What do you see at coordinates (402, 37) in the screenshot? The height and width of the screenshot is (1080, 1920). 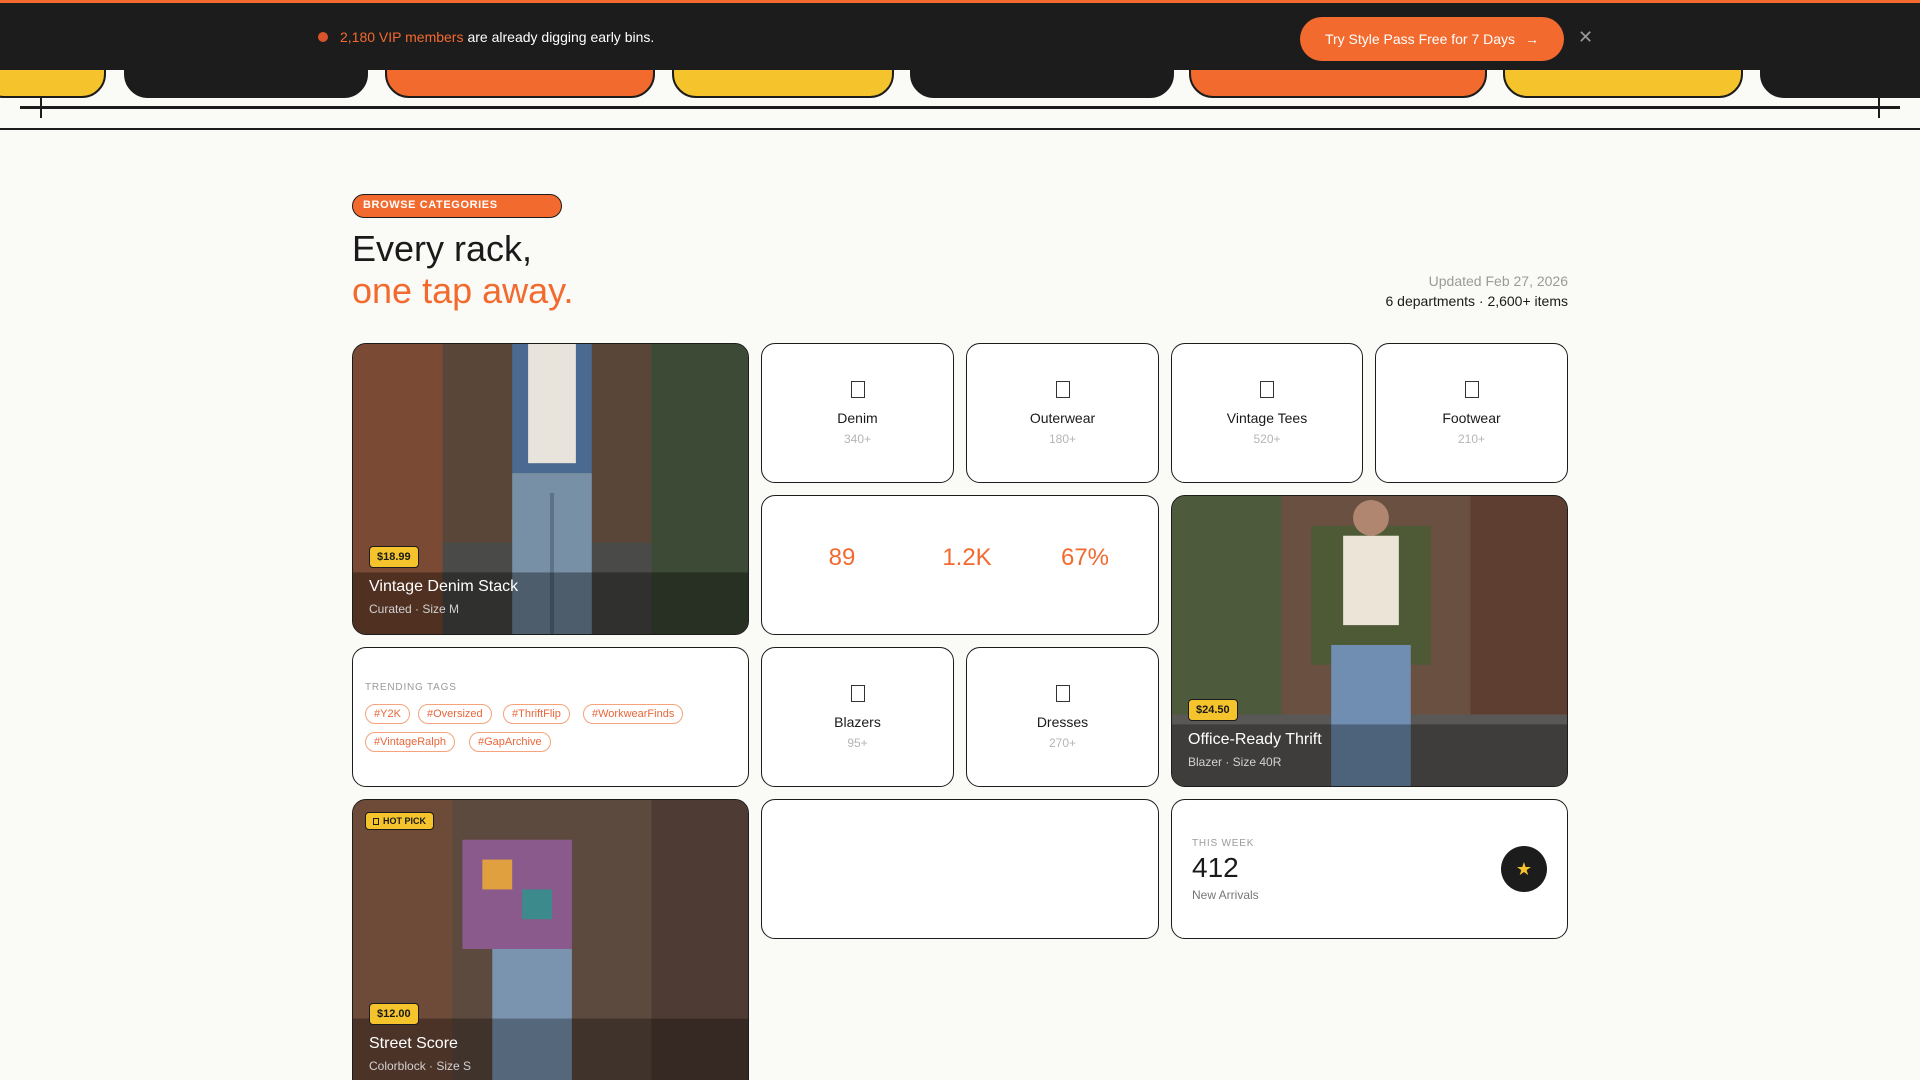 I see `vip-count: 2,180 VIP members` at bounding box center [402, 37].